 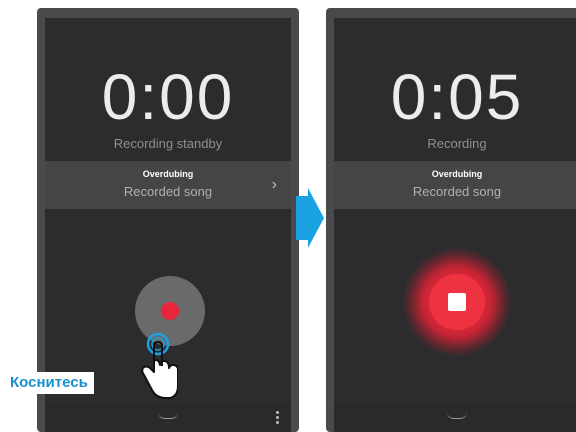 I want to click on record-dot-icon, so click(x=170, y=311).